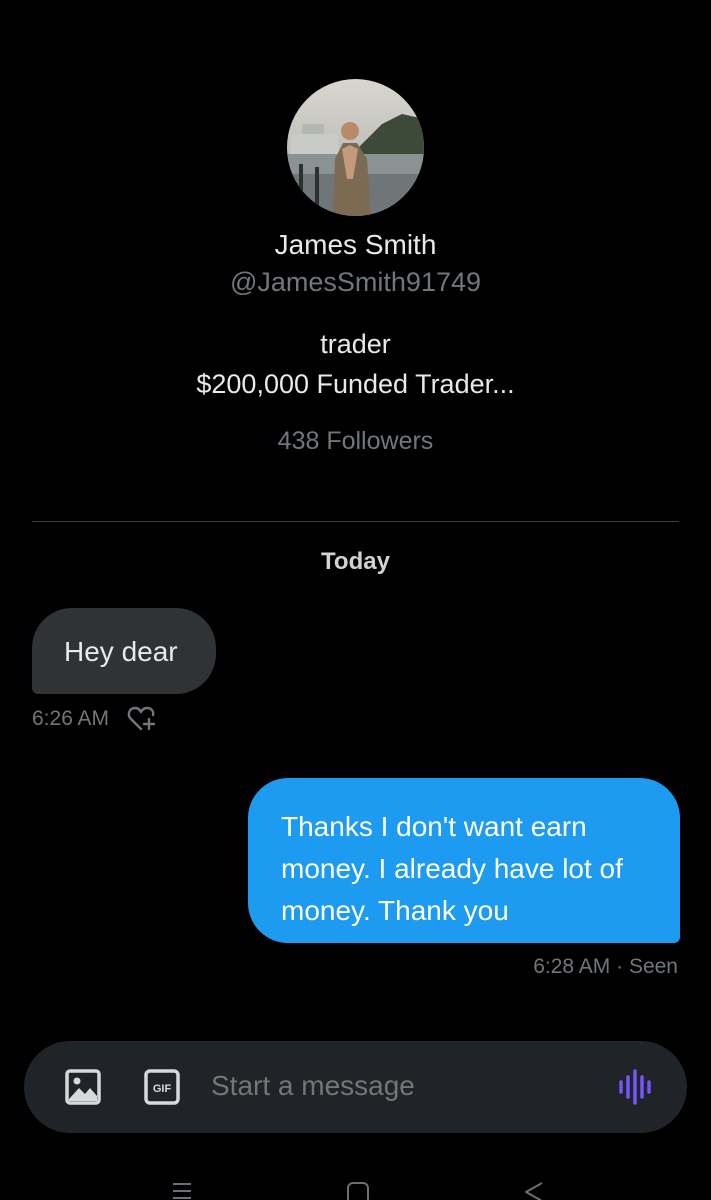 The image size is (711, 1200). I want to click on message-text-line: money. I already have lot of, so click(452, 868).